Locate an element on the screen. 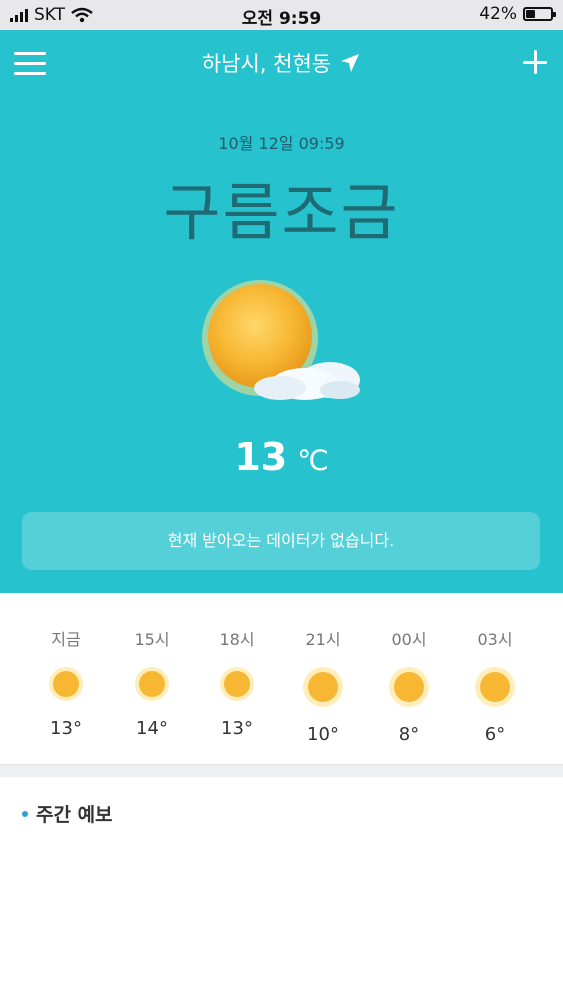 This screenshot has width=563, height=1000. hourly-item: 18시 13° is located at coordinates (237, 667).